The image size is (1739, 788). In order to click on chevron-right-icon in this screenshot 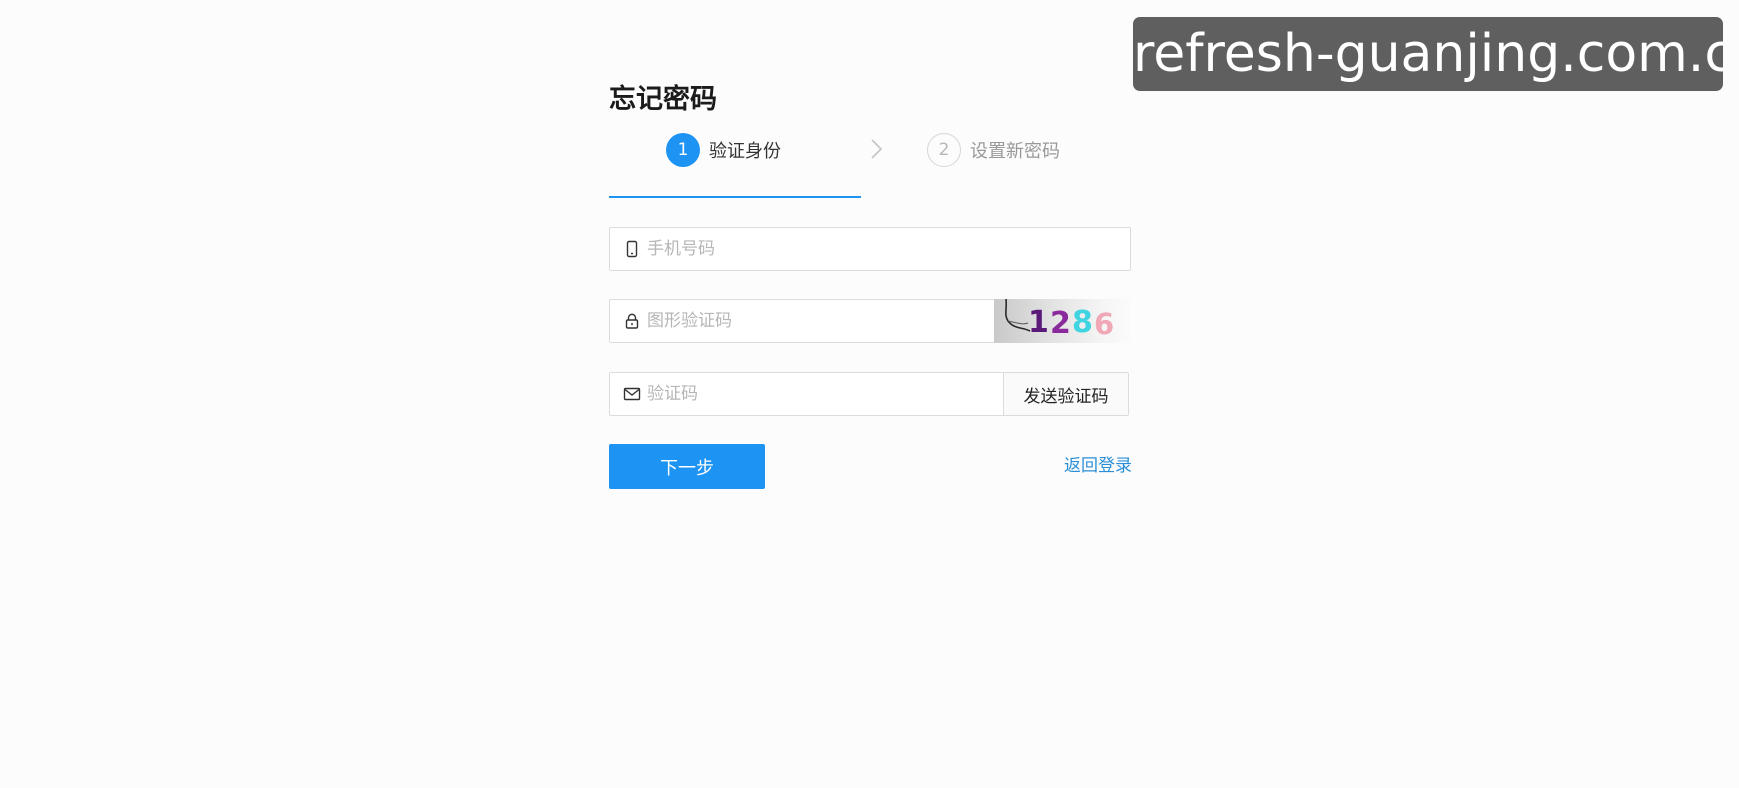, I will do `click(877, 149)`.